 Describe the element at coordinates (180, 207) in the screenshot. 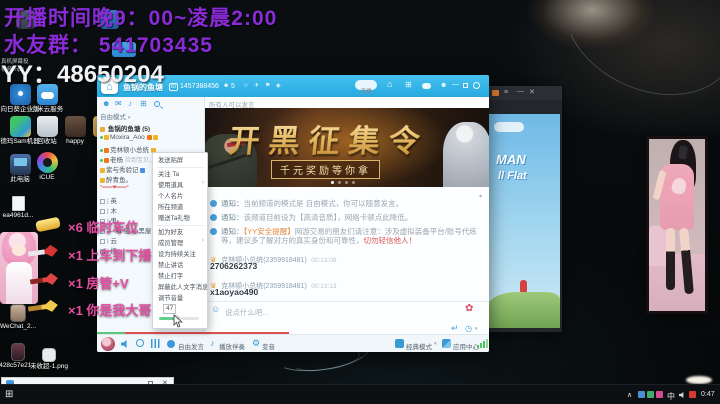

I see `menu-item: 所在频道` at that location.